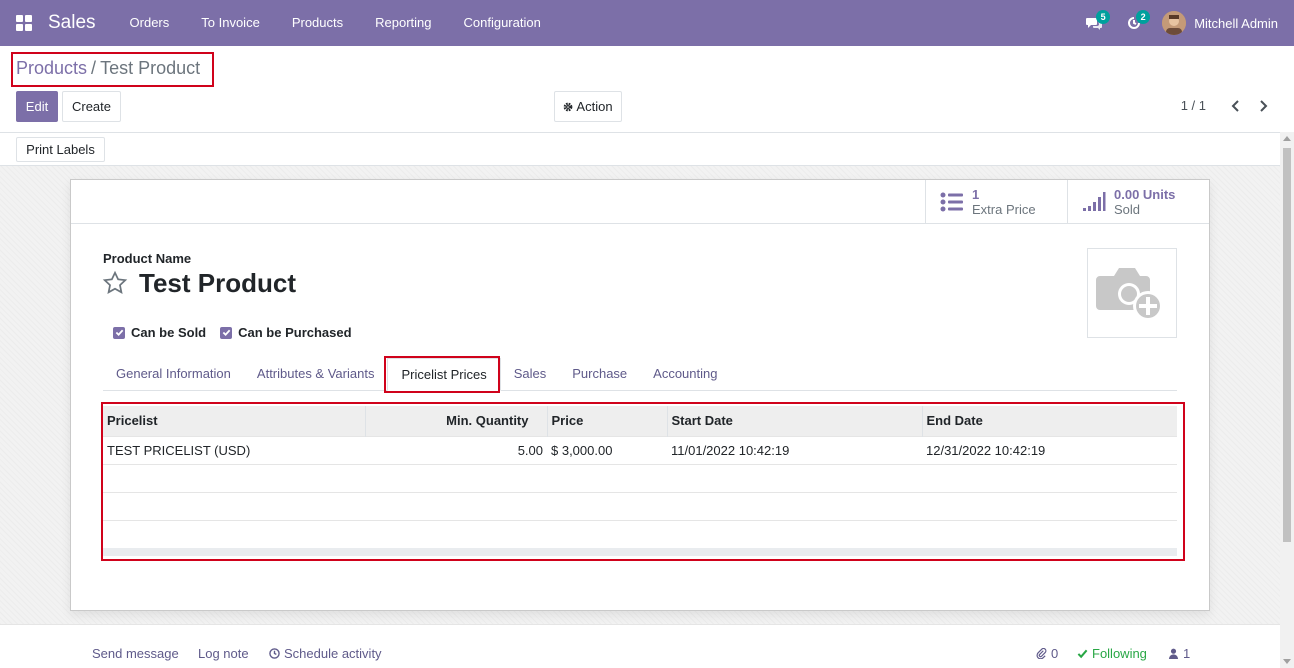 This screenshot has width=1294, height=668. Describe the element at coordinates (274, 653) in the screenshot. I see `clock-icon` at that location.